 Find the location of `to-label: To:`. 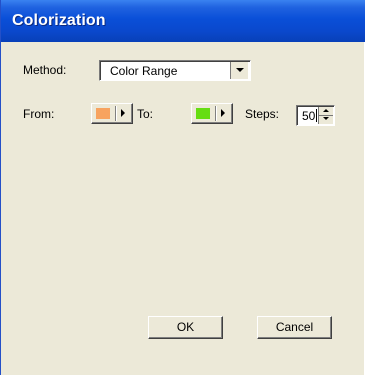

to-label: To: is located at coordinates (145, 114).